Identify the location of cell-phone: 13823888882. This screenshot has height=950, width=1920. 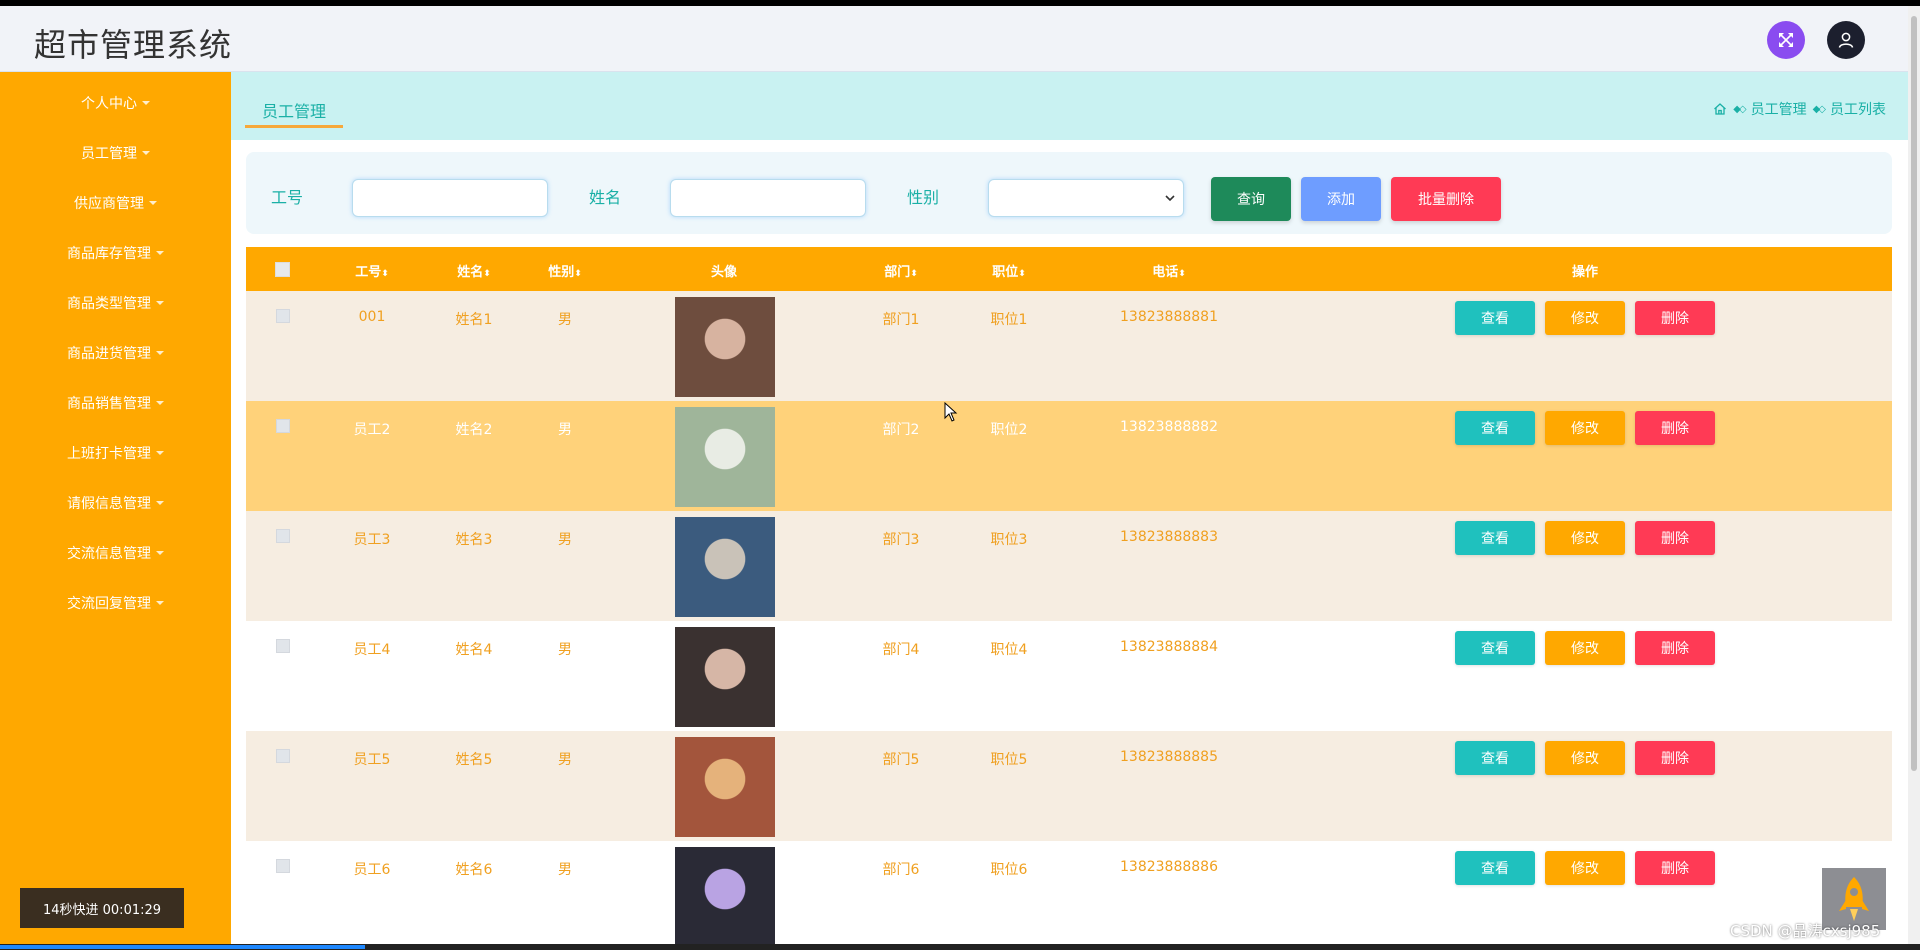
(1169, 427).